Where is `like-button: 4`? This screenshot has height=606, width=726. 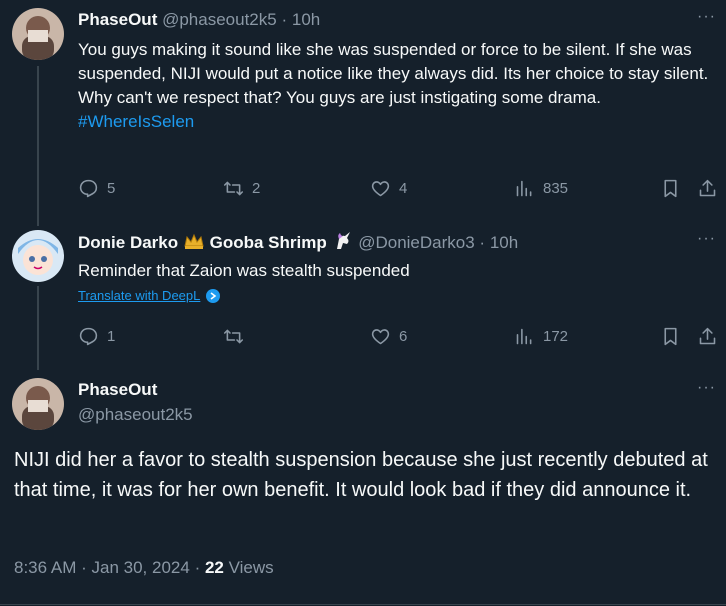 like-button: 4 is located at coordinates (388, 188).